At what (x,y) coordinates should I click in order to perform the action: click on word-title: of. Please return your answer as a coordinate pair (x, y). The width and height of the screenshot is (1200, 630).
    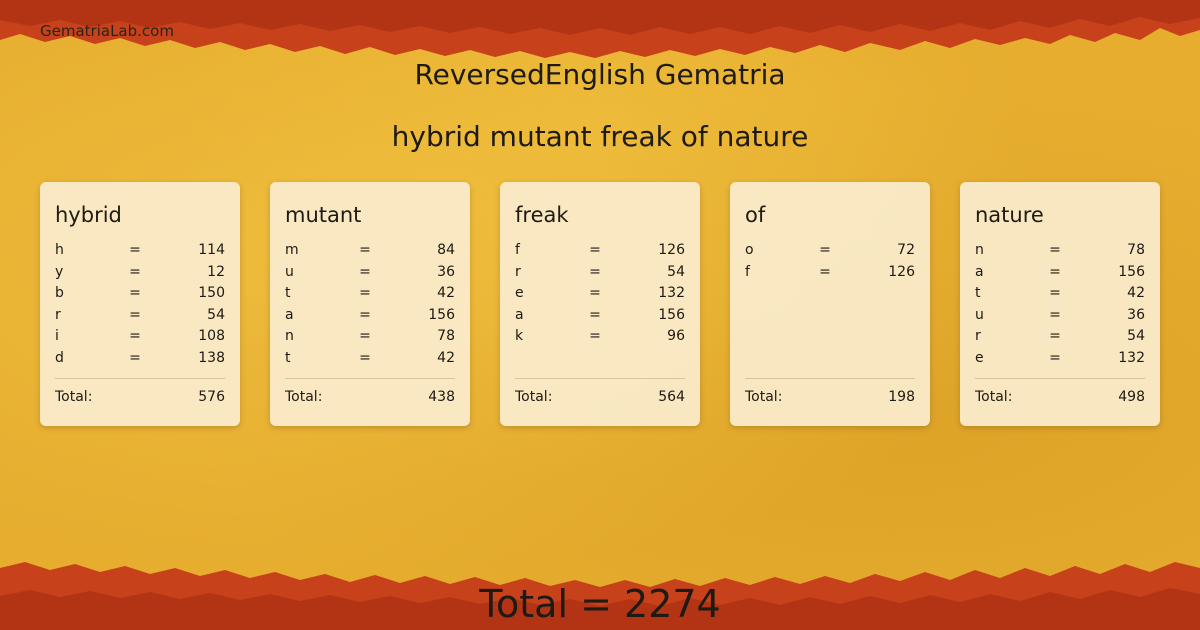
    Looking at the image, I should click on (755, 215).